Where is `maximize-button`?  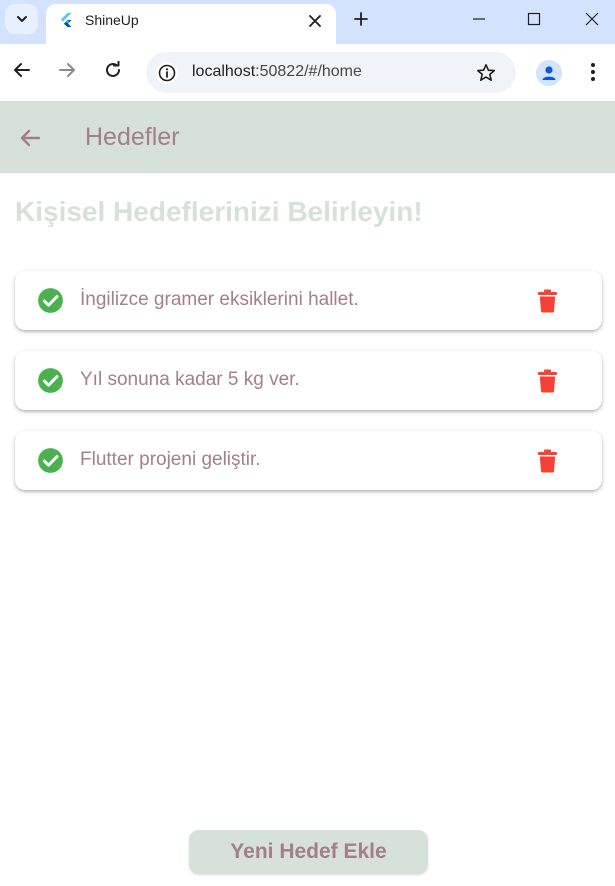 maximize-button is located at coordinates (534, 19).